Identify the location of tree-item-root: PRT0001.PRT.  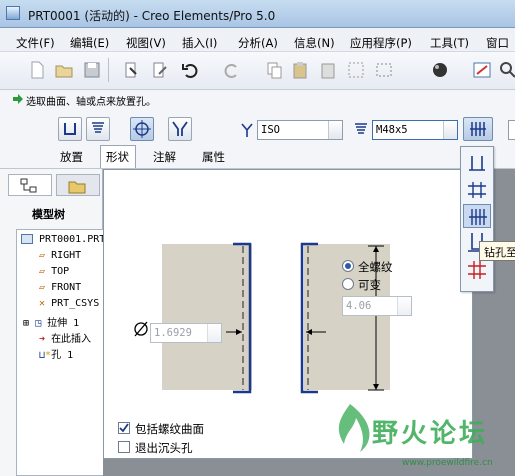
(63, 239).